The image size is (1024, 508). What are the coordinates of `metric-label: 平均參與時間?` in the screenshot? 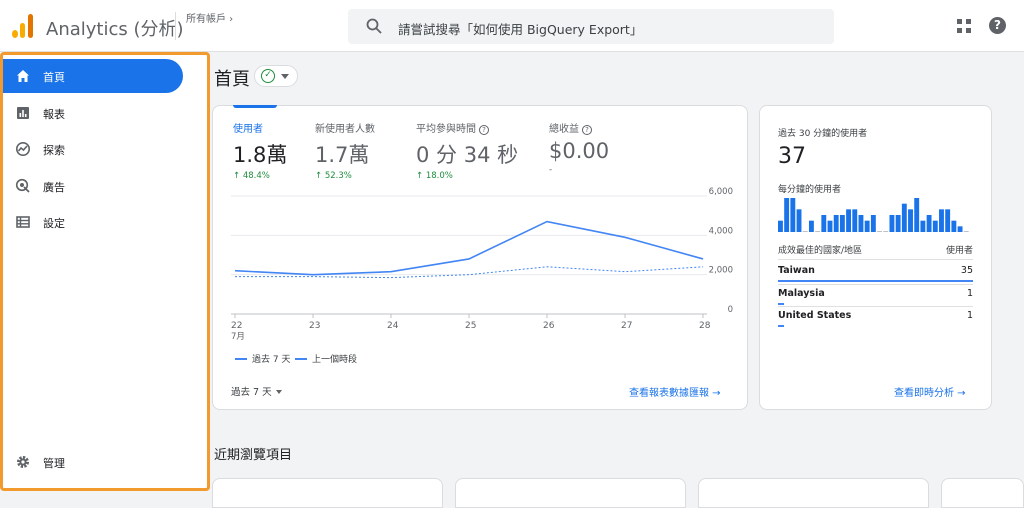 It's located at (467, 127).